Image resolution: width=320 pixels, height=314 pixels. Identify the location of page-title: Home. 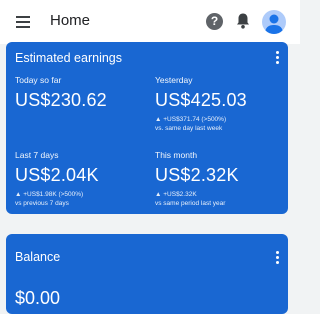
(70, 20).